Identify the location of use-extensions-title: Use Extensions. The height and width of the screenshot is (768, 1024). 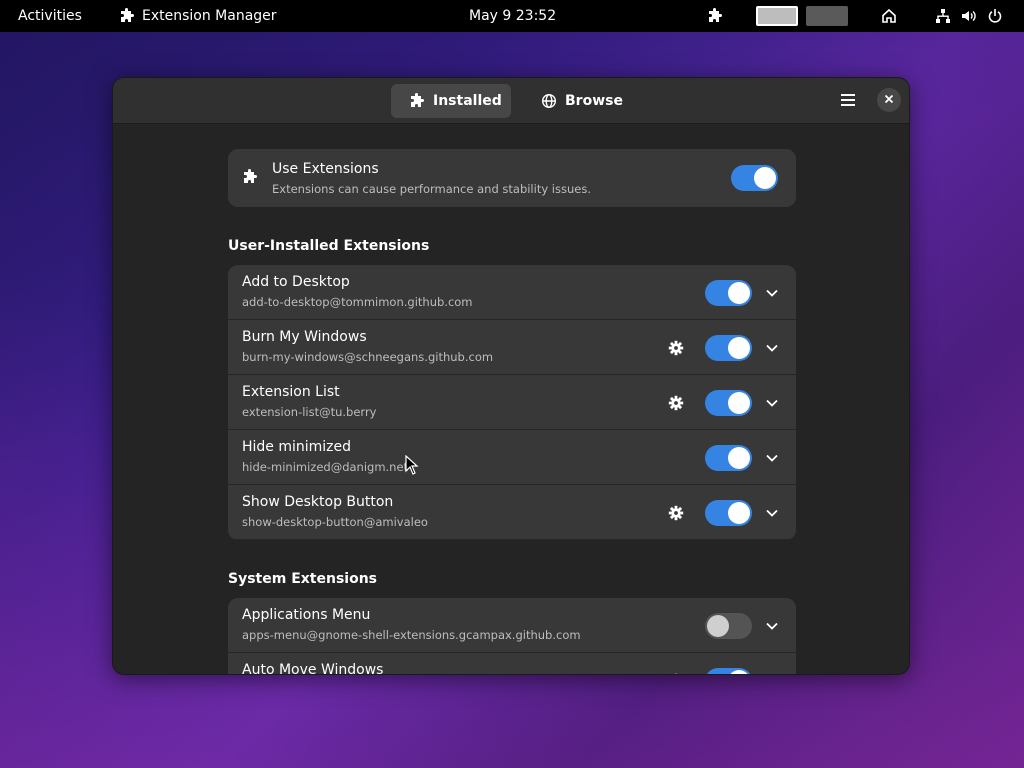
(325, 169).